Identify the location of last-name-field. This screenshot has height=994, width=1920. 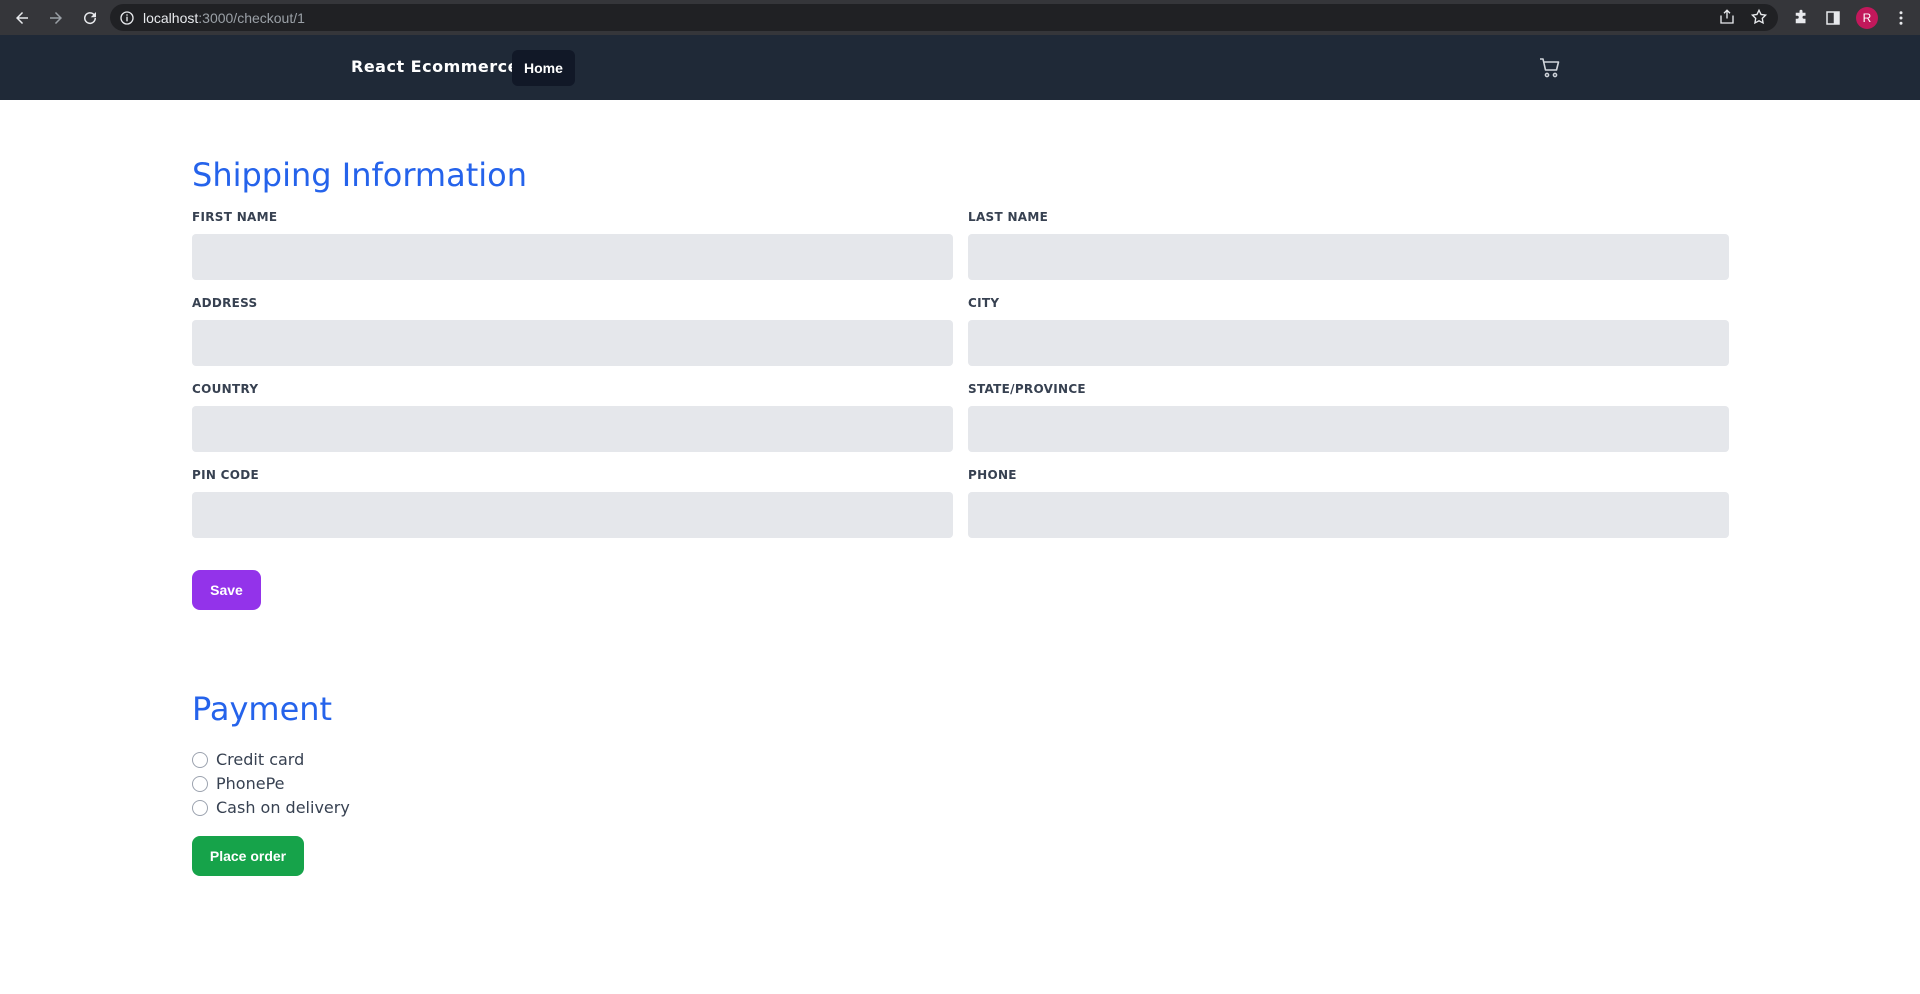
(1348, 257).